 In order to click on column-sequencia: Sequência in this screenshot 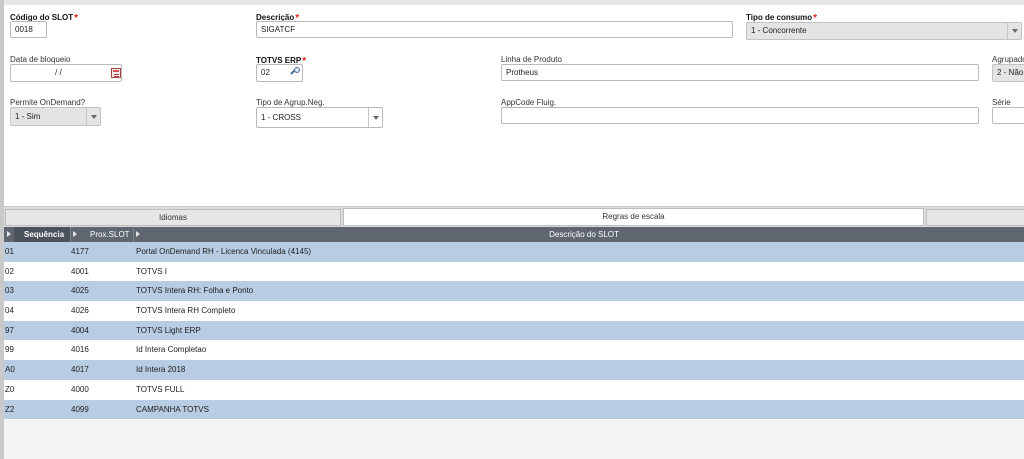, I will do `click(42, 234)`.